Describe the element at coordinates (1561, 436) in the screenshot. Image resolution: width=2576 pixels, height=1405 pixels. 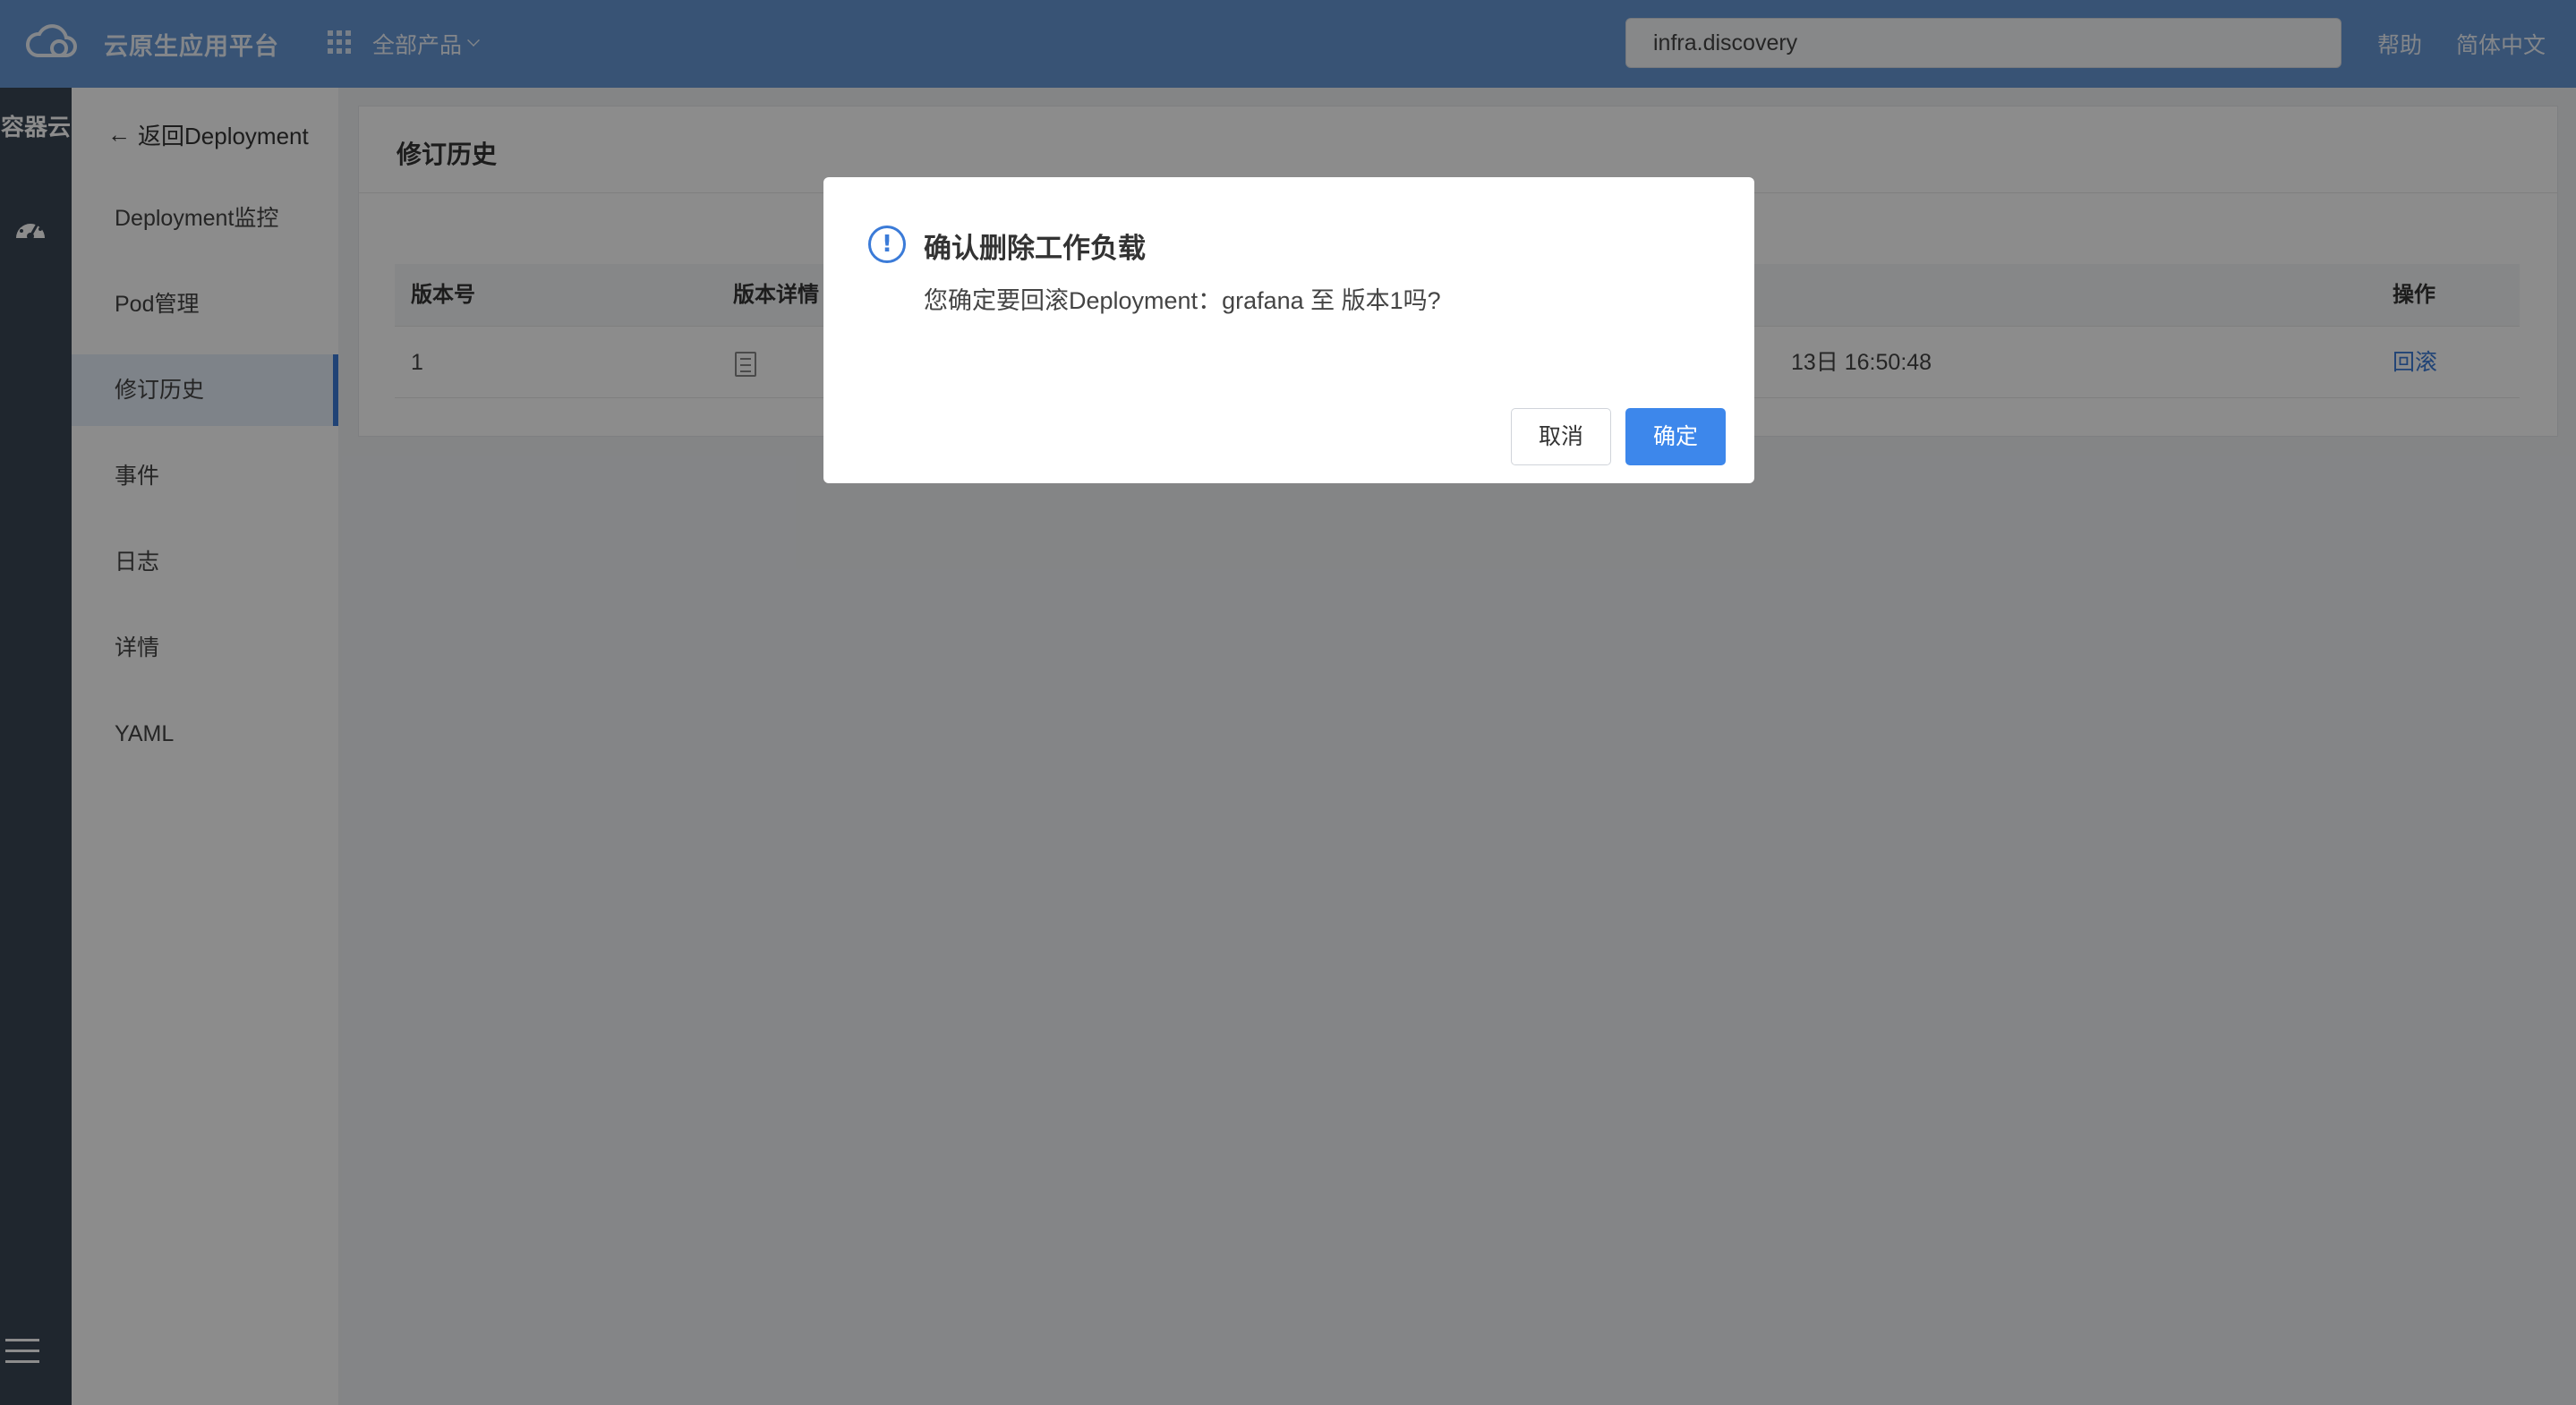
I see `cancel-button: 取消` at that location.